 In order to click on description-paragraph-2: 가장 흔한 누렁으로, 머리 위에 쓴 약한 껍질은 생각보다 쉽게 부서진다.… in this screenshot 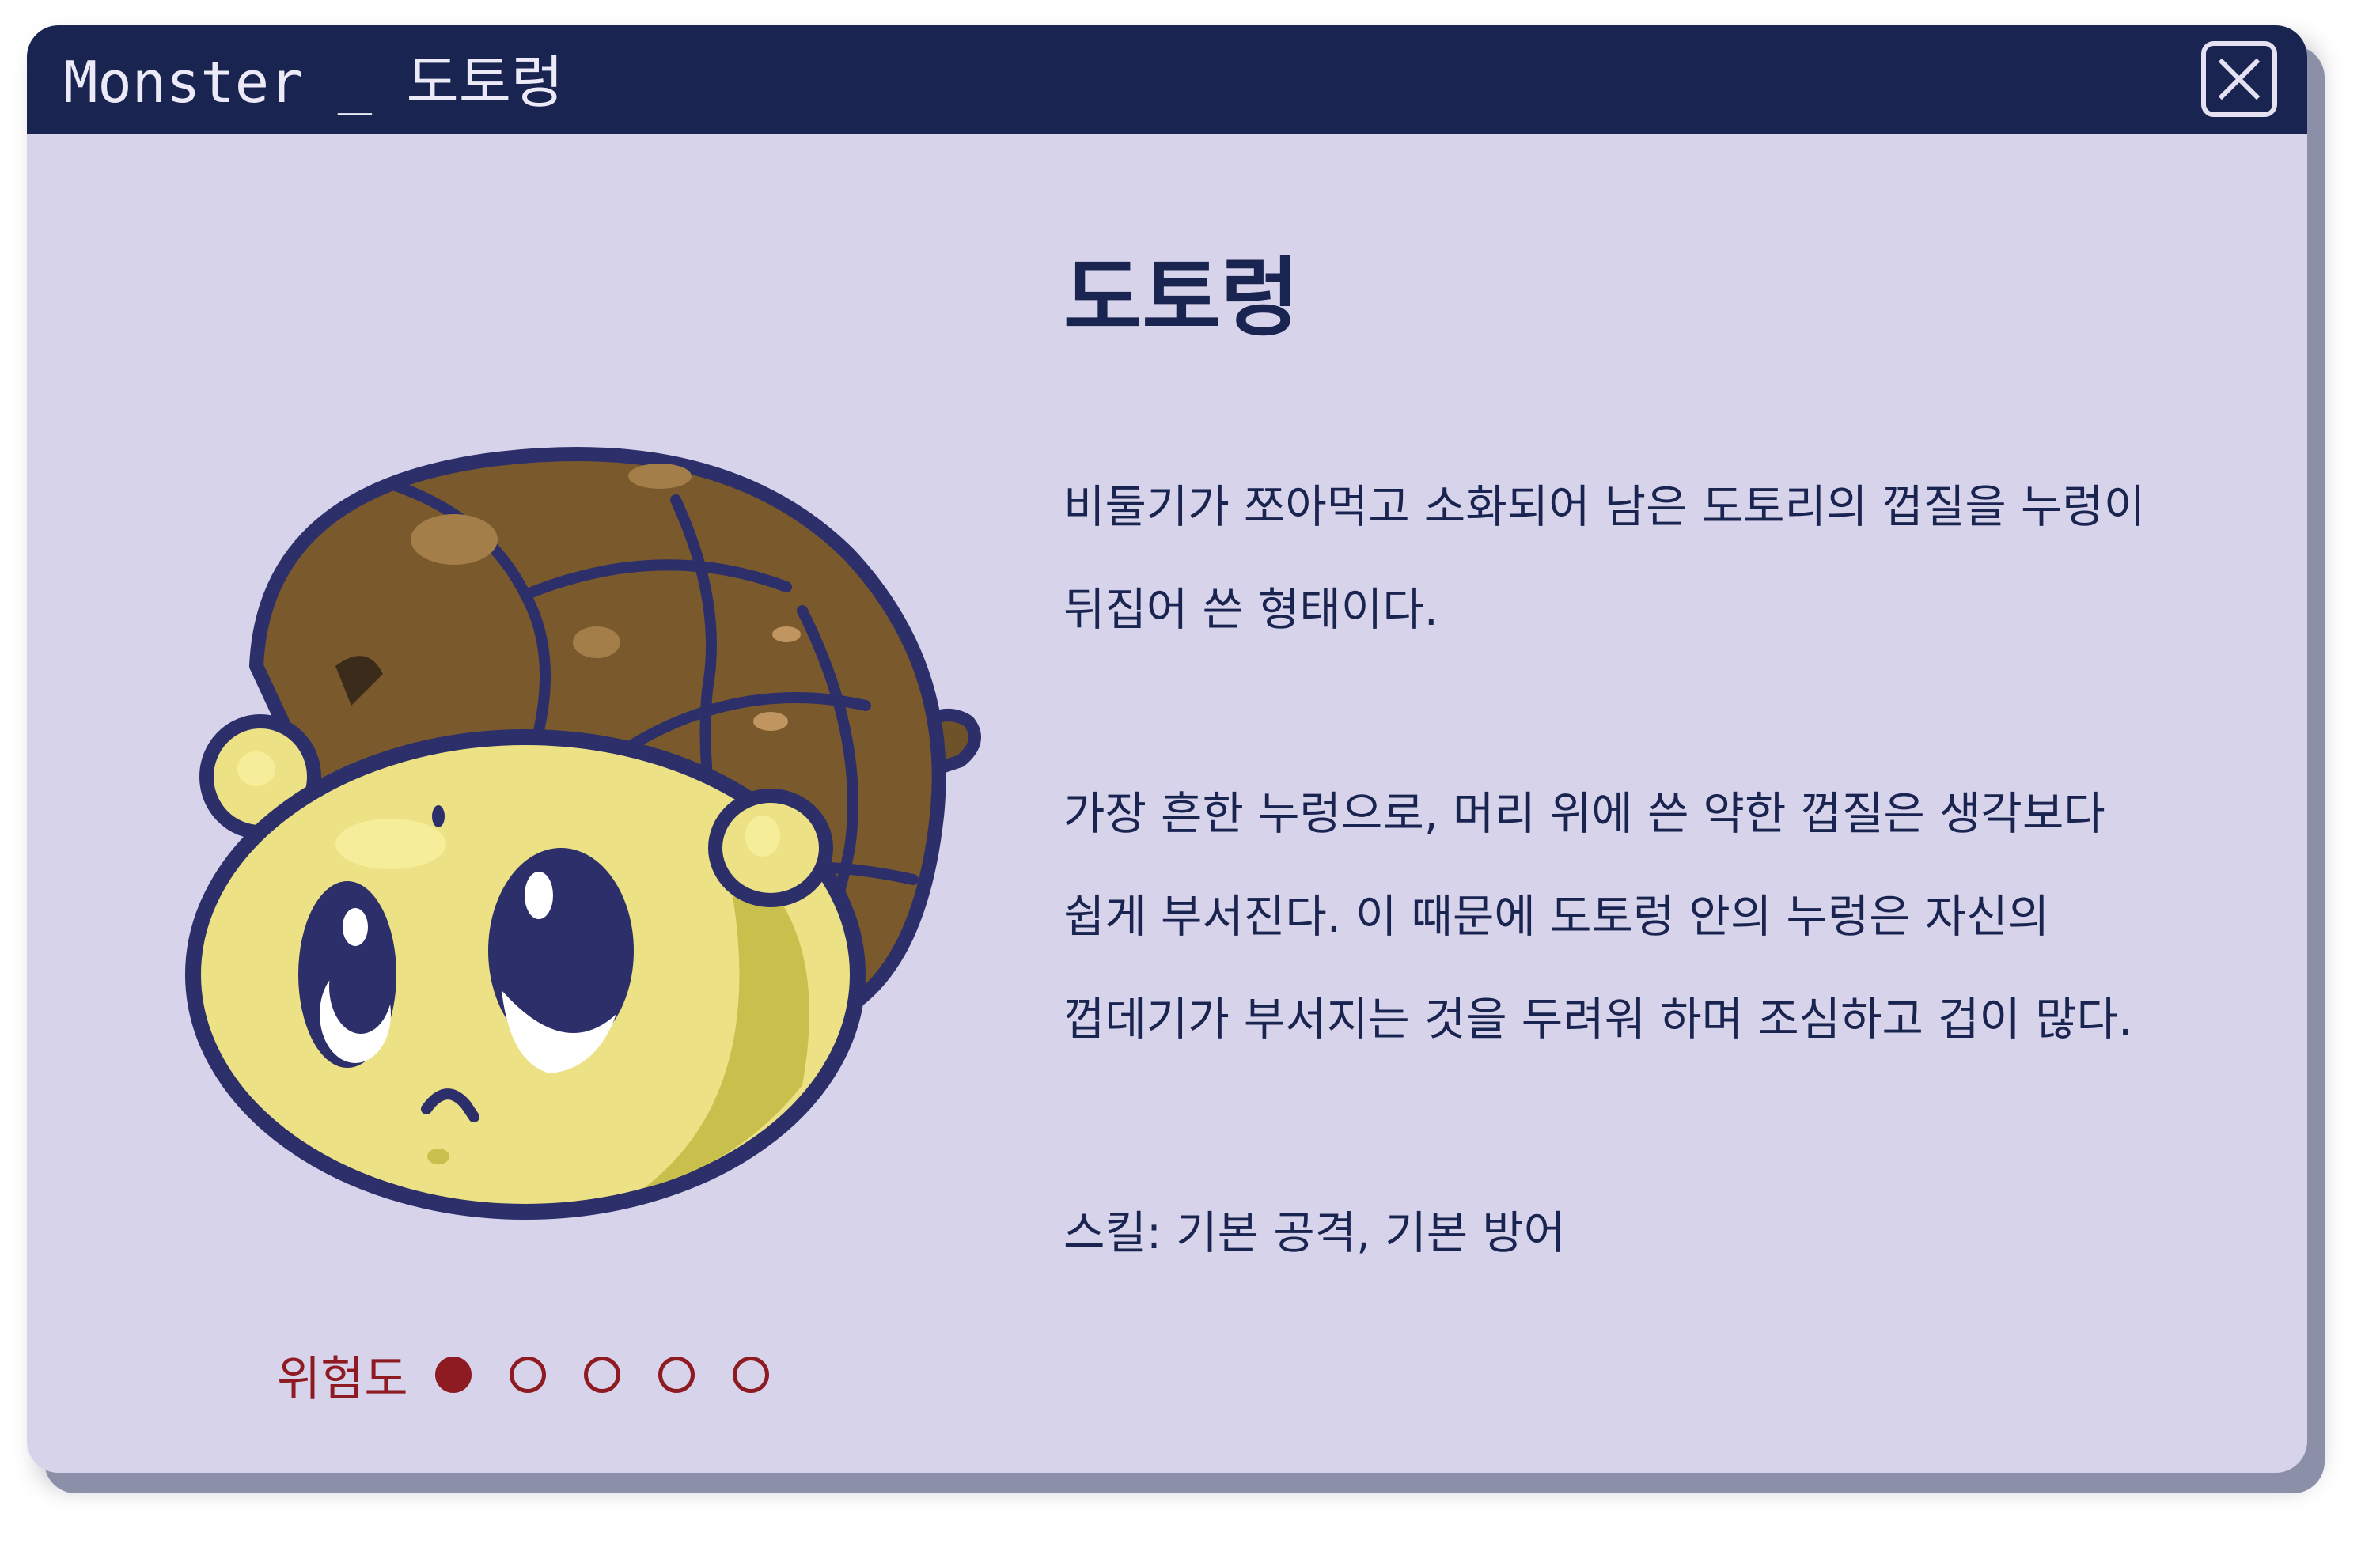, I will do `click(1597, 917)`.